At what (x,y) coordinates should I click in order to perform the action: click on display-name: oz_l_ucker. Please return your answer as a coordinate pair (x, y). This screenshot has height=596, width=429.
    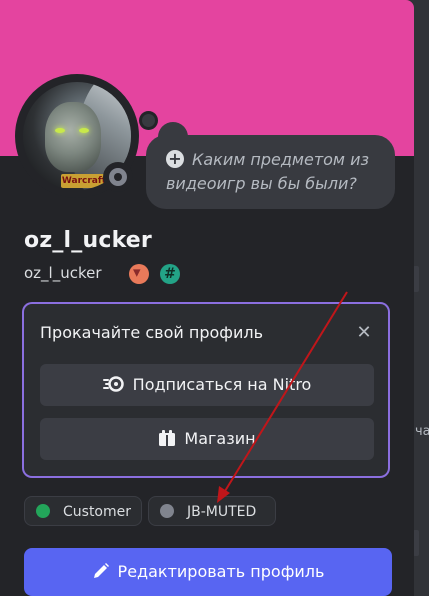
    Looking at the image, I should click on (88, 240).